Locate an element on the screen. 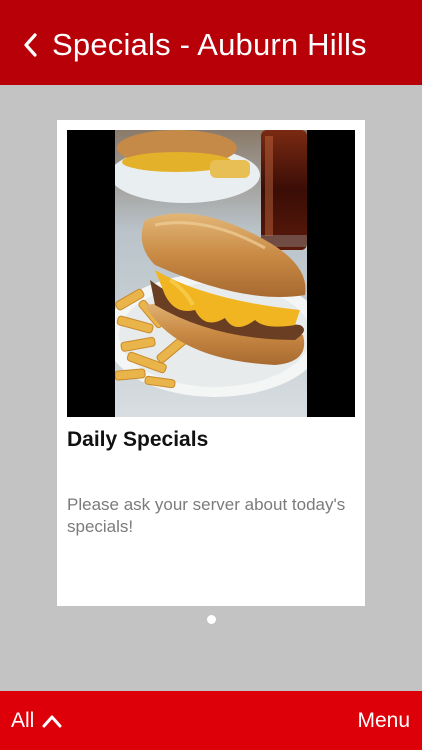 The width and height of the screenshot is (422, 750). page-title: Specials - Auburn Hills is located at coordinates (209, 44).